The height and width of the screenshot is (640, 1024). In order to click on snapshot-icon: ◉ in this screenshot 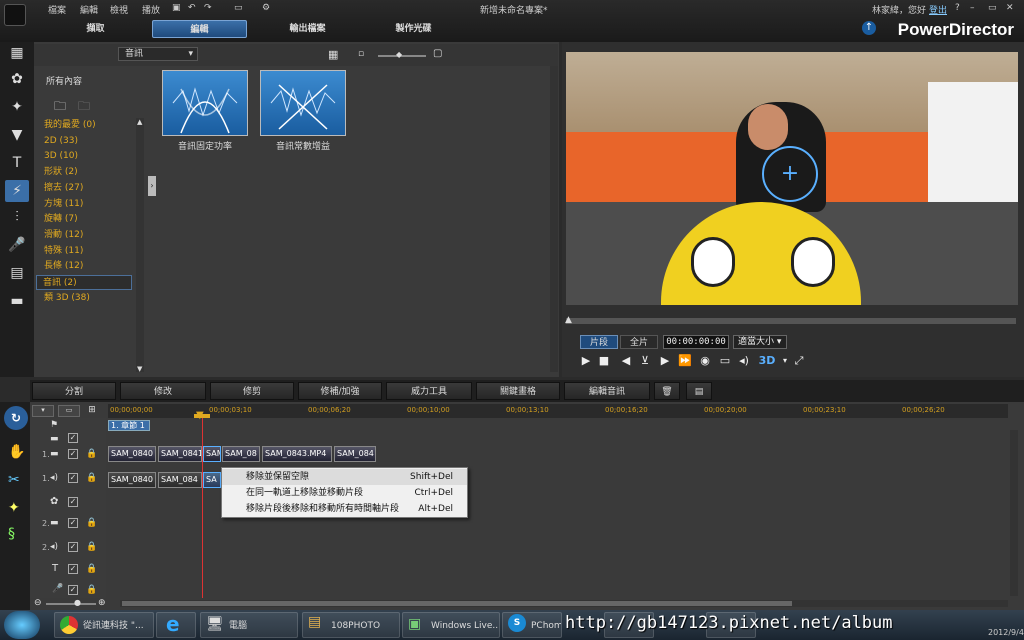, I will do `click(705, 361)`.